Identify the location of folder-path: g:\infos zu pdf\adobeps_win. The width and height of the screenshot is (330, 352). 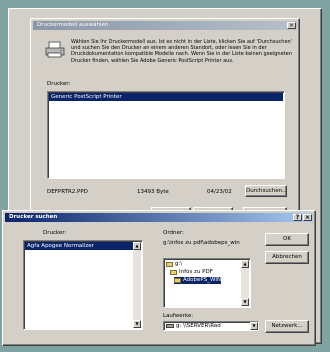
(201, 243).